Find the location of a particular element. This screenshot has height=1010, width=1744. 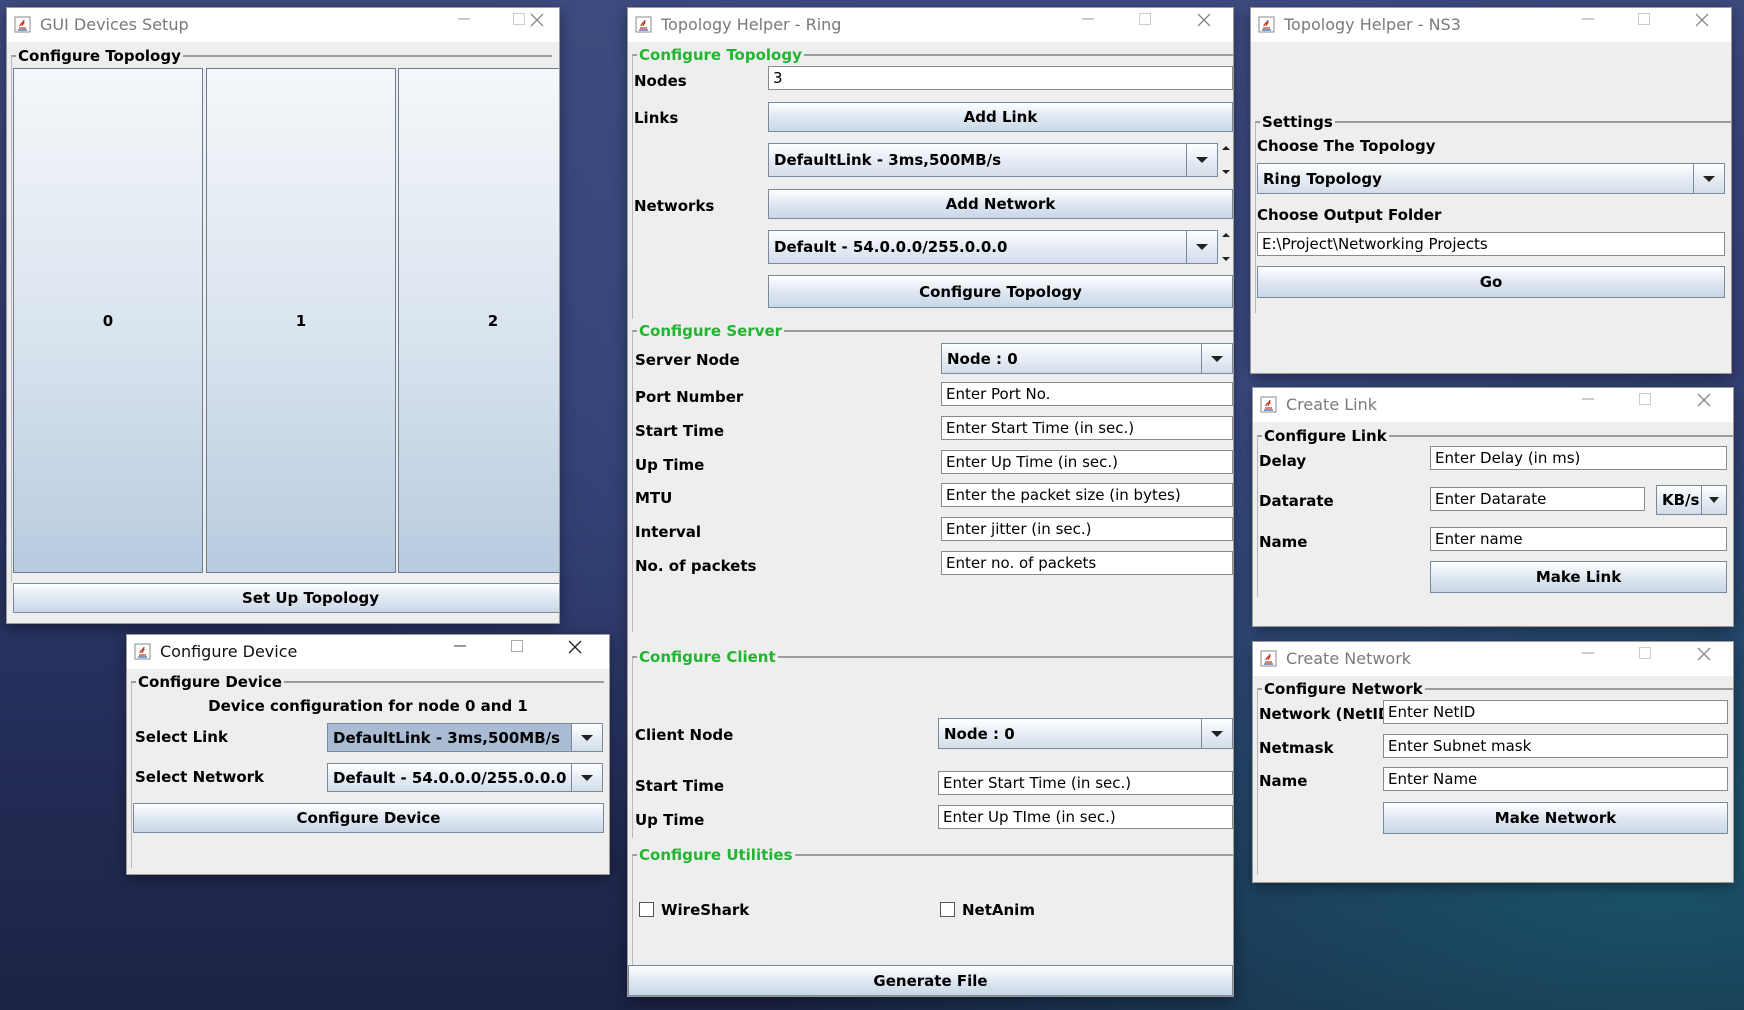

interval-label: Interval is located at coordinates (668, 532).